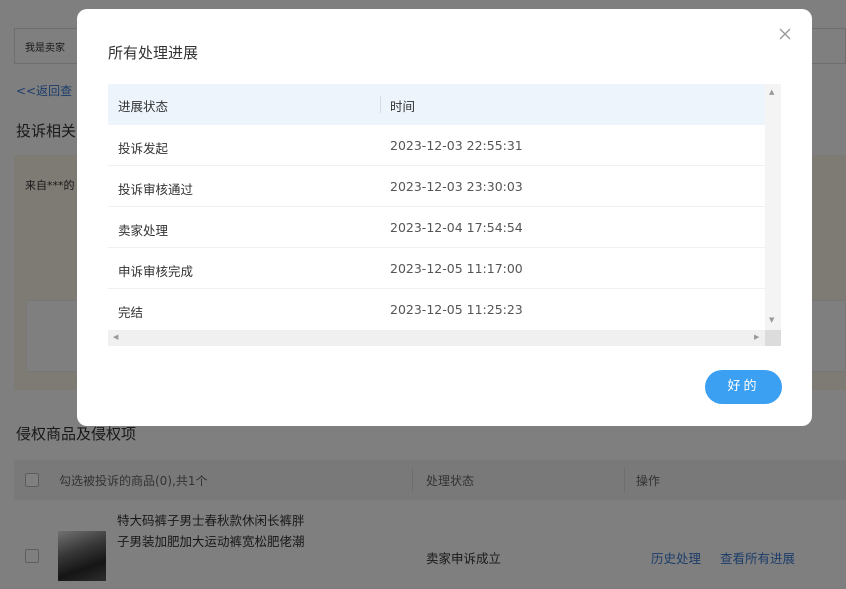 This screenshot has width=846, height=589. Describe the element at coordinates (456, 268) in the screenshot. I see `row-time: 2023-12-05 11:17:00` at that location.